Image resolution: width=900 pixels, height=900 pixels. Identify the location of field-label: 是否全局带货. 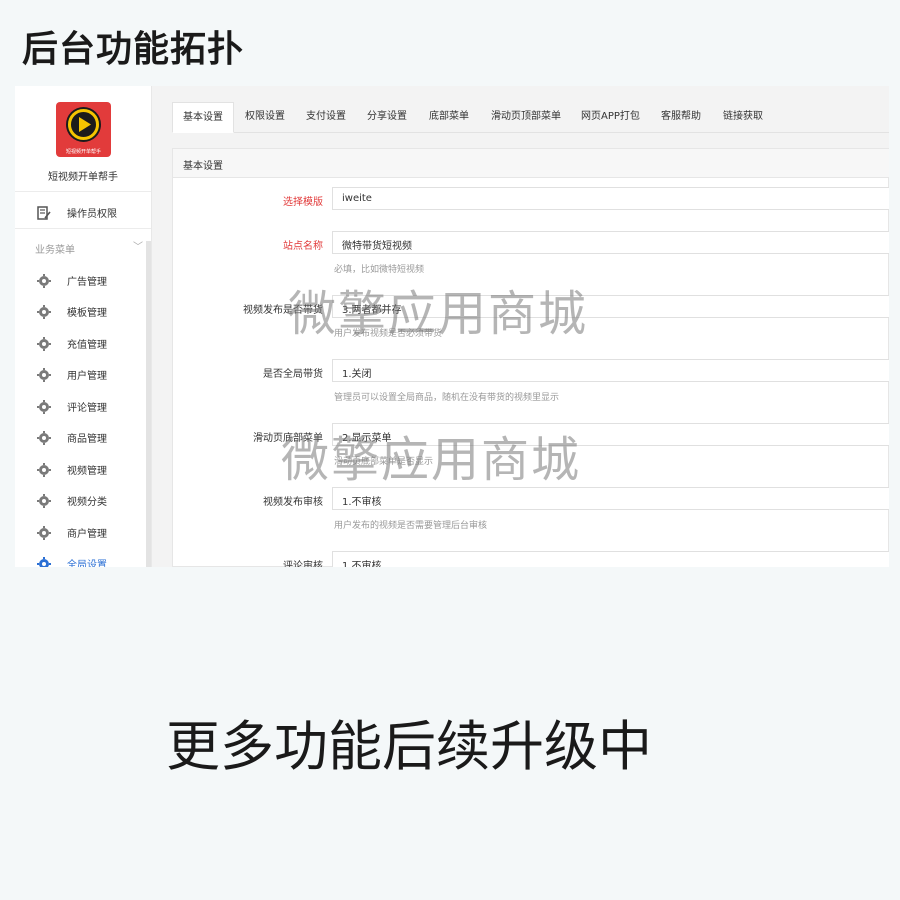
(293, 374).